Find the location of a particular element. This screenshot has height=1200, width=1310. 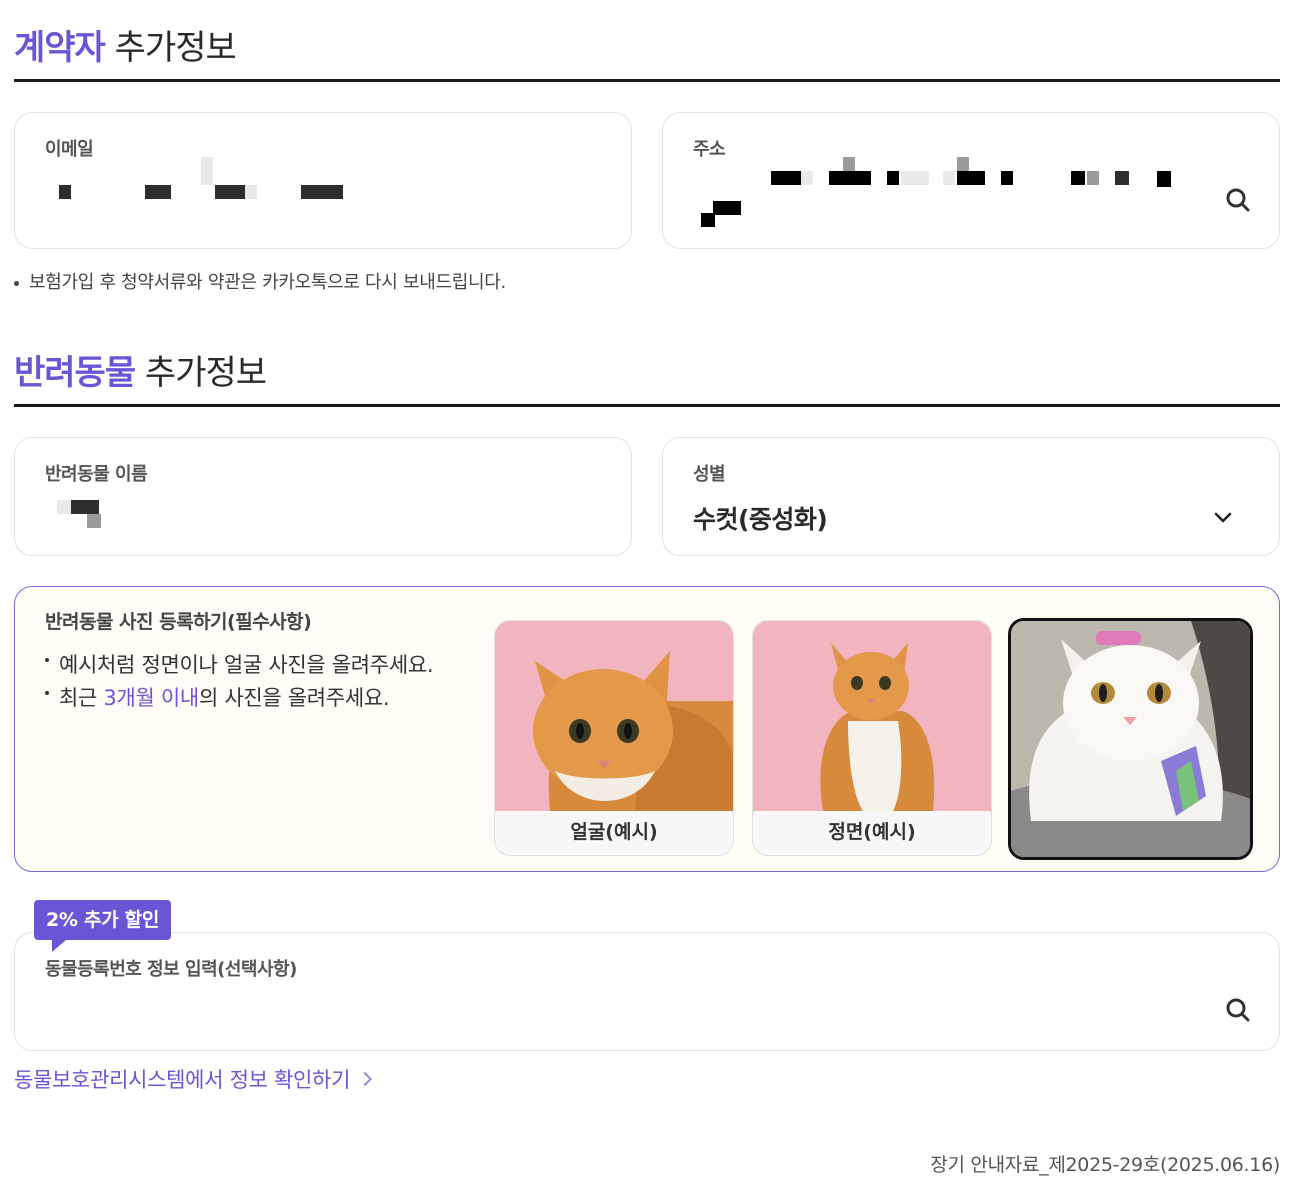

pet-name-field: 반려동물 이름 is located at coordinates (323, 496).